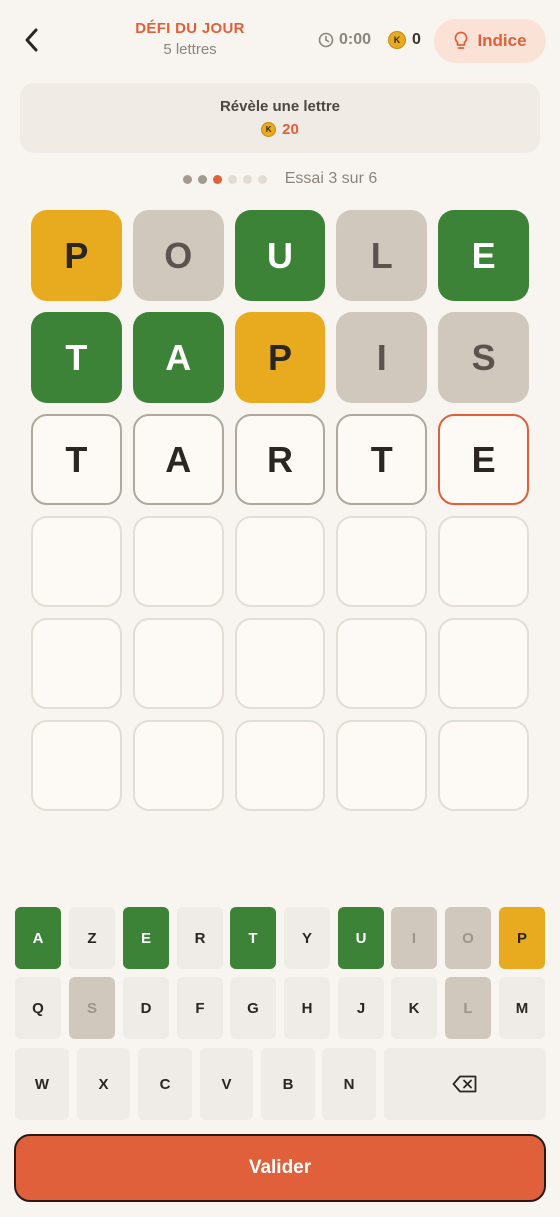  Describe the element at coordinates (307, 938) in the screenshot. I see `key-y: Y` at that location.